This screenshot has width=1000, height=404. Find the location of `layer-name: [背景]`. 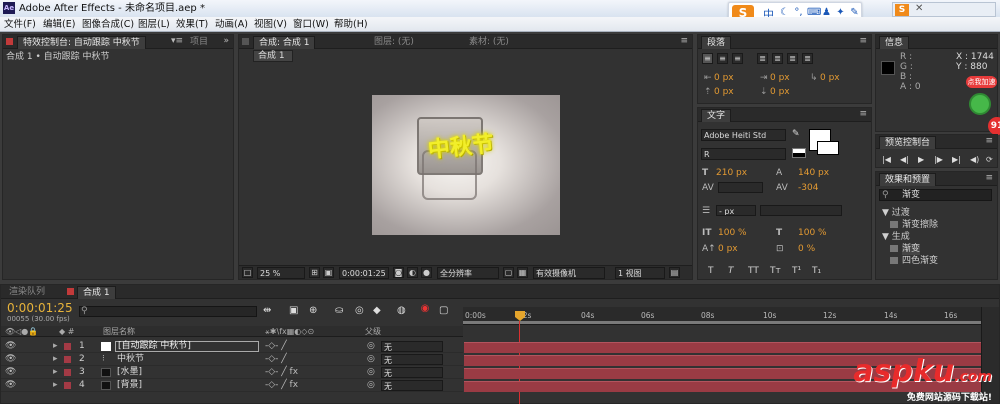

layer-name: [背景] is located at coordinates (129, 385).